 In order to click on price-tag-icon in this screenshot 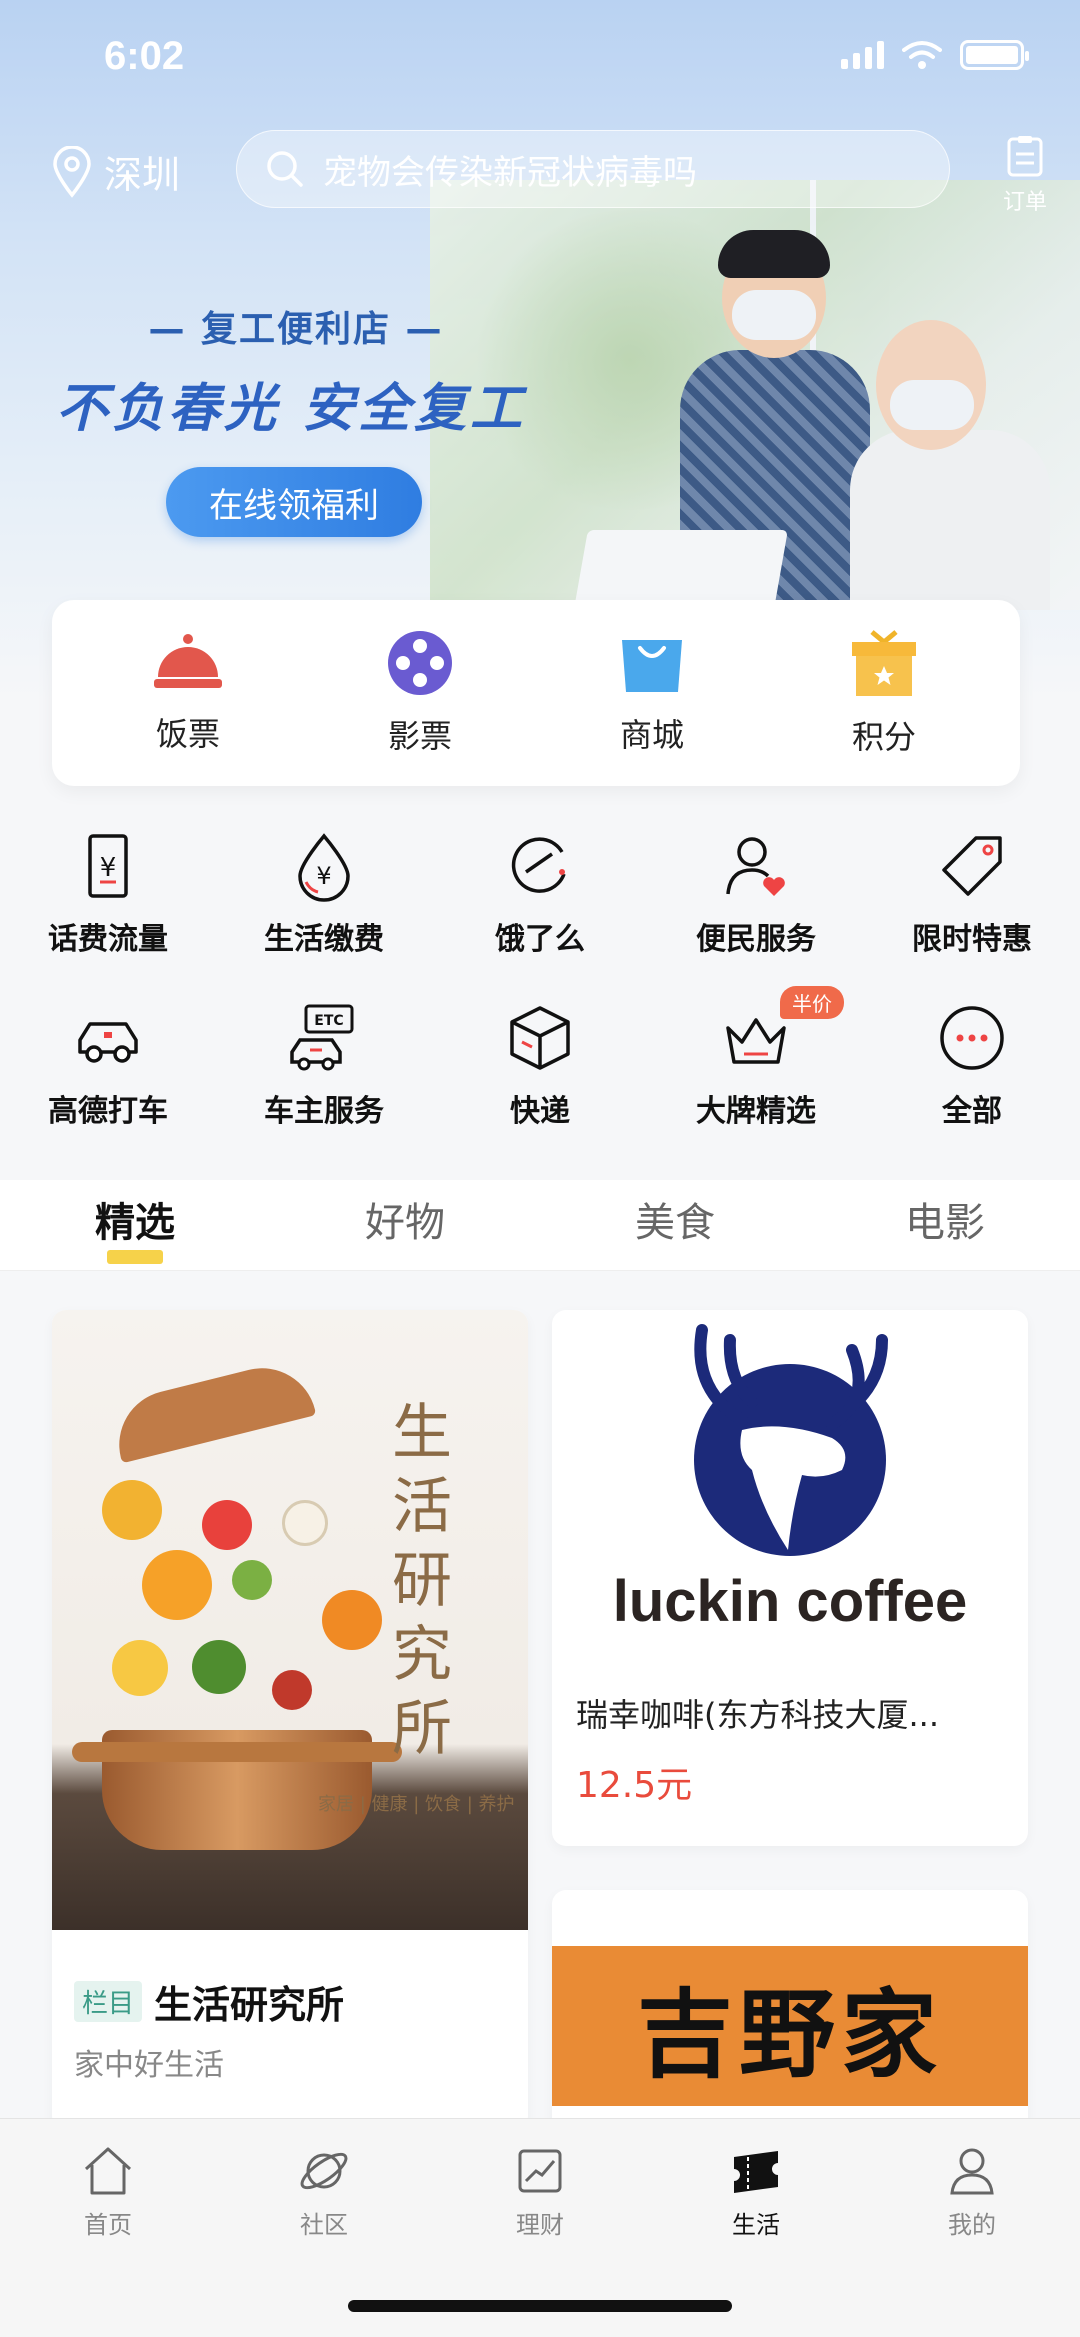, I will do `click(972, 866)`.